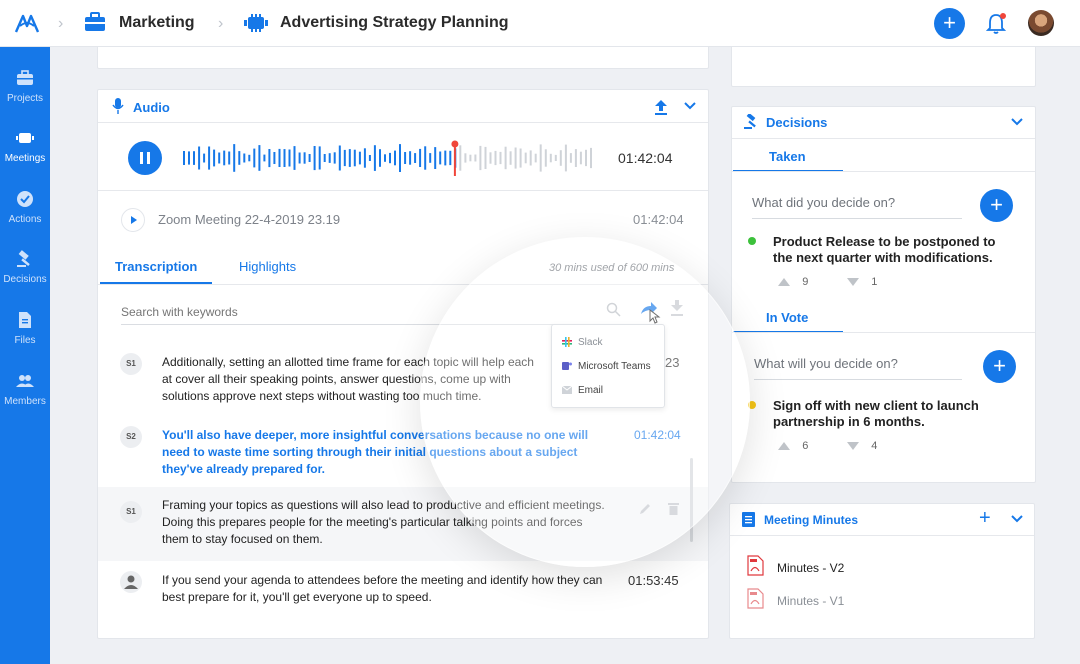 The width and height of the screenshot is (1080, 664). What do you see at coordinates (857, 207) in the screenshot?
I see `decision-taken-input: What did you decide on?` at bounding box center [857, 207].